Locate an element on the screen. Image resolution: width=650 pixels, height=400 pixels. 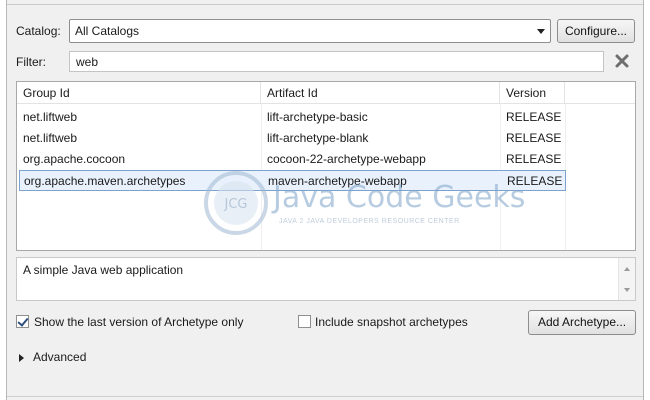
jcg-badge-text: JCG is located at coordinates (236, 204).